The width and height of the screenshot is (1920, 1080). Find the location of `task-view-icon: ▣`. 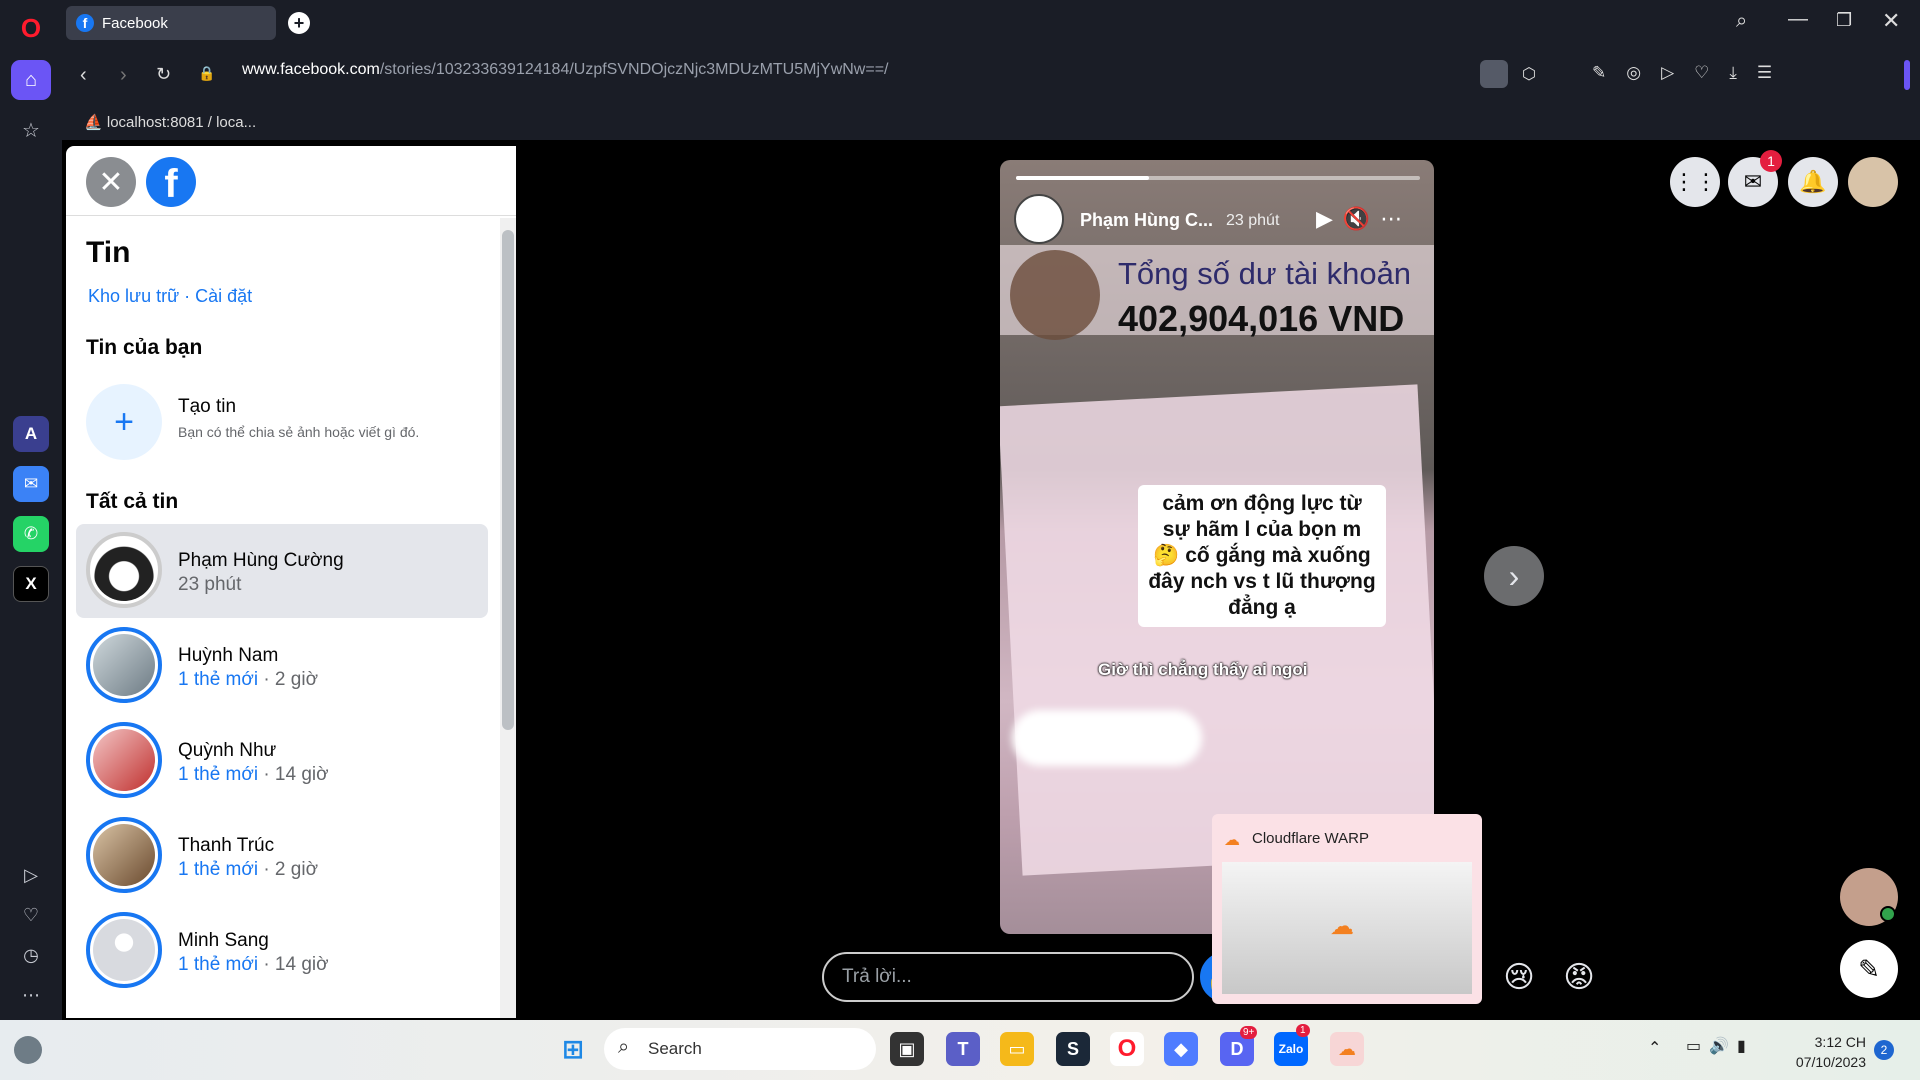

task-view-icon: ▣ is located at coordinates (907, 1049).